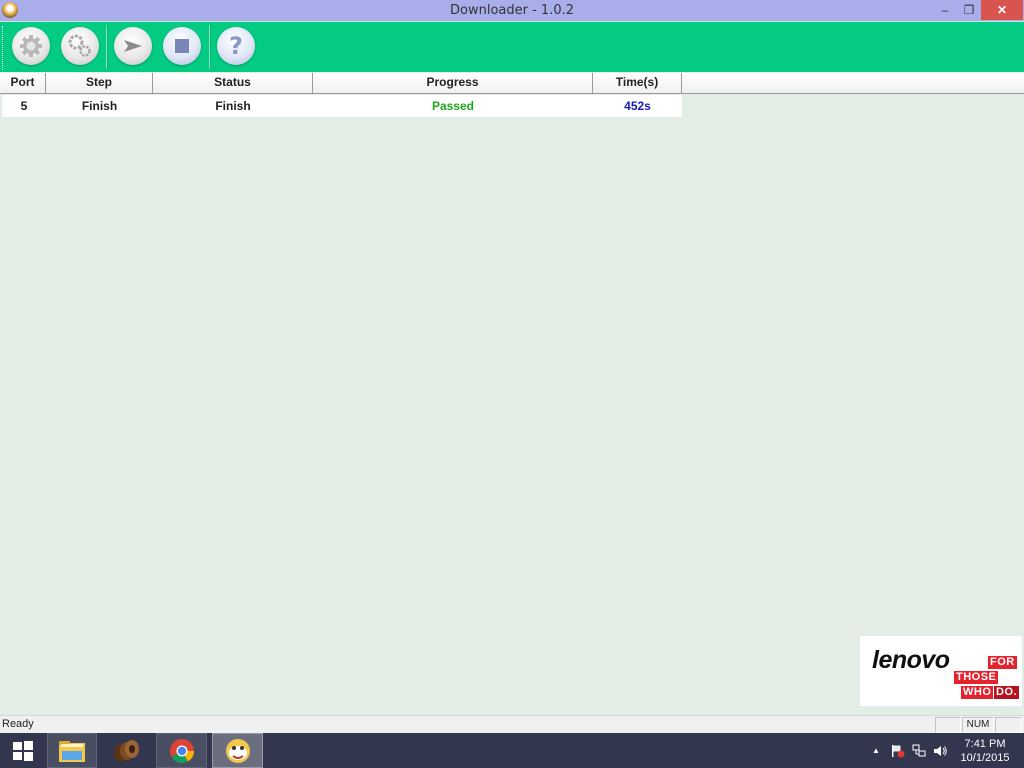  Describe the element at coordinates (978, 725) in the screenshot. I see `status-pane-num: NUM` at that location.